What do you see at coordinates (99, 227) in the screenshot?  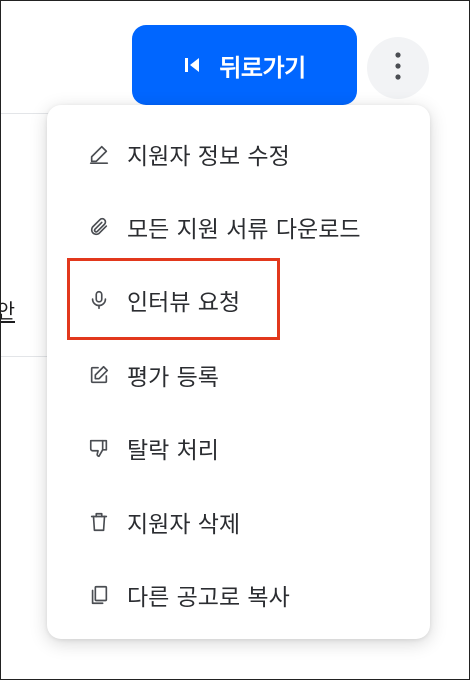 I see `paperclip-icon` at bounding box center [99, 227].